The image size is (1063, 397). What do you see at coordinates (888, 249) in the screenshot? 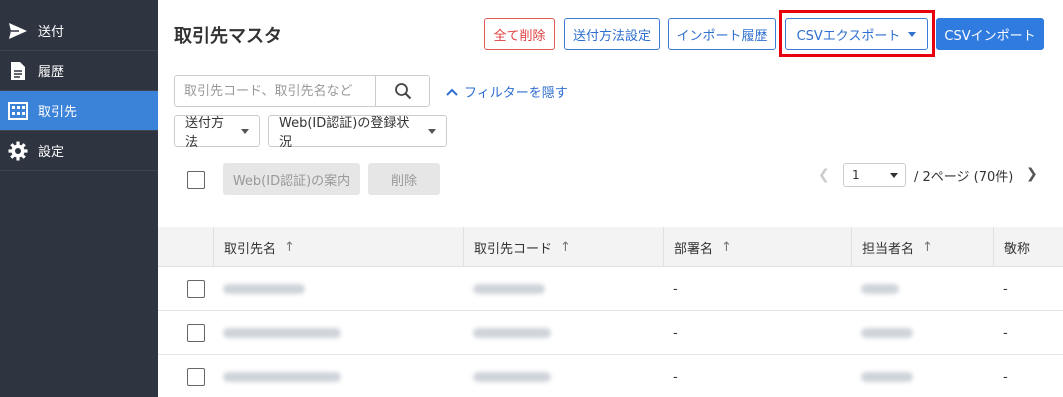
I see `column-label: 担当者名` at bounding box center [888, 249].